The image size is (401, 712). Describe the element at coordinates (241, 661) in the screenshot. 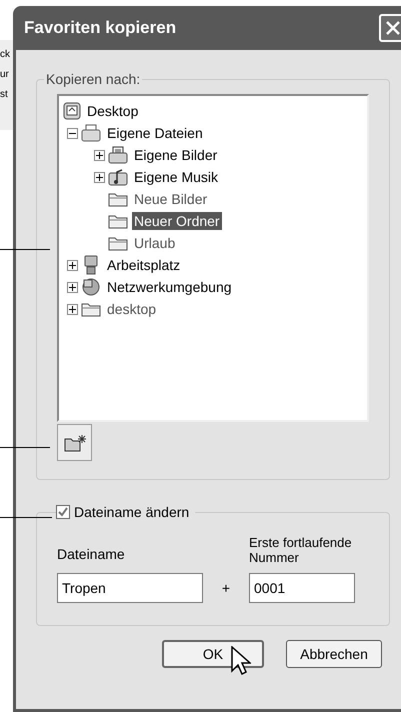

I see `mouse-cursor-icon` at that location.